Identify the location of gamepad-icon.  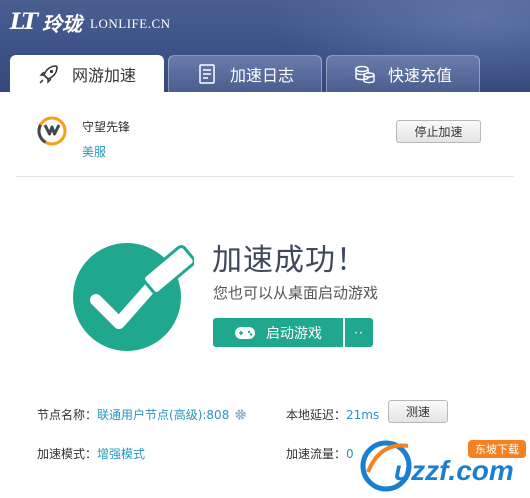
(245, 332).